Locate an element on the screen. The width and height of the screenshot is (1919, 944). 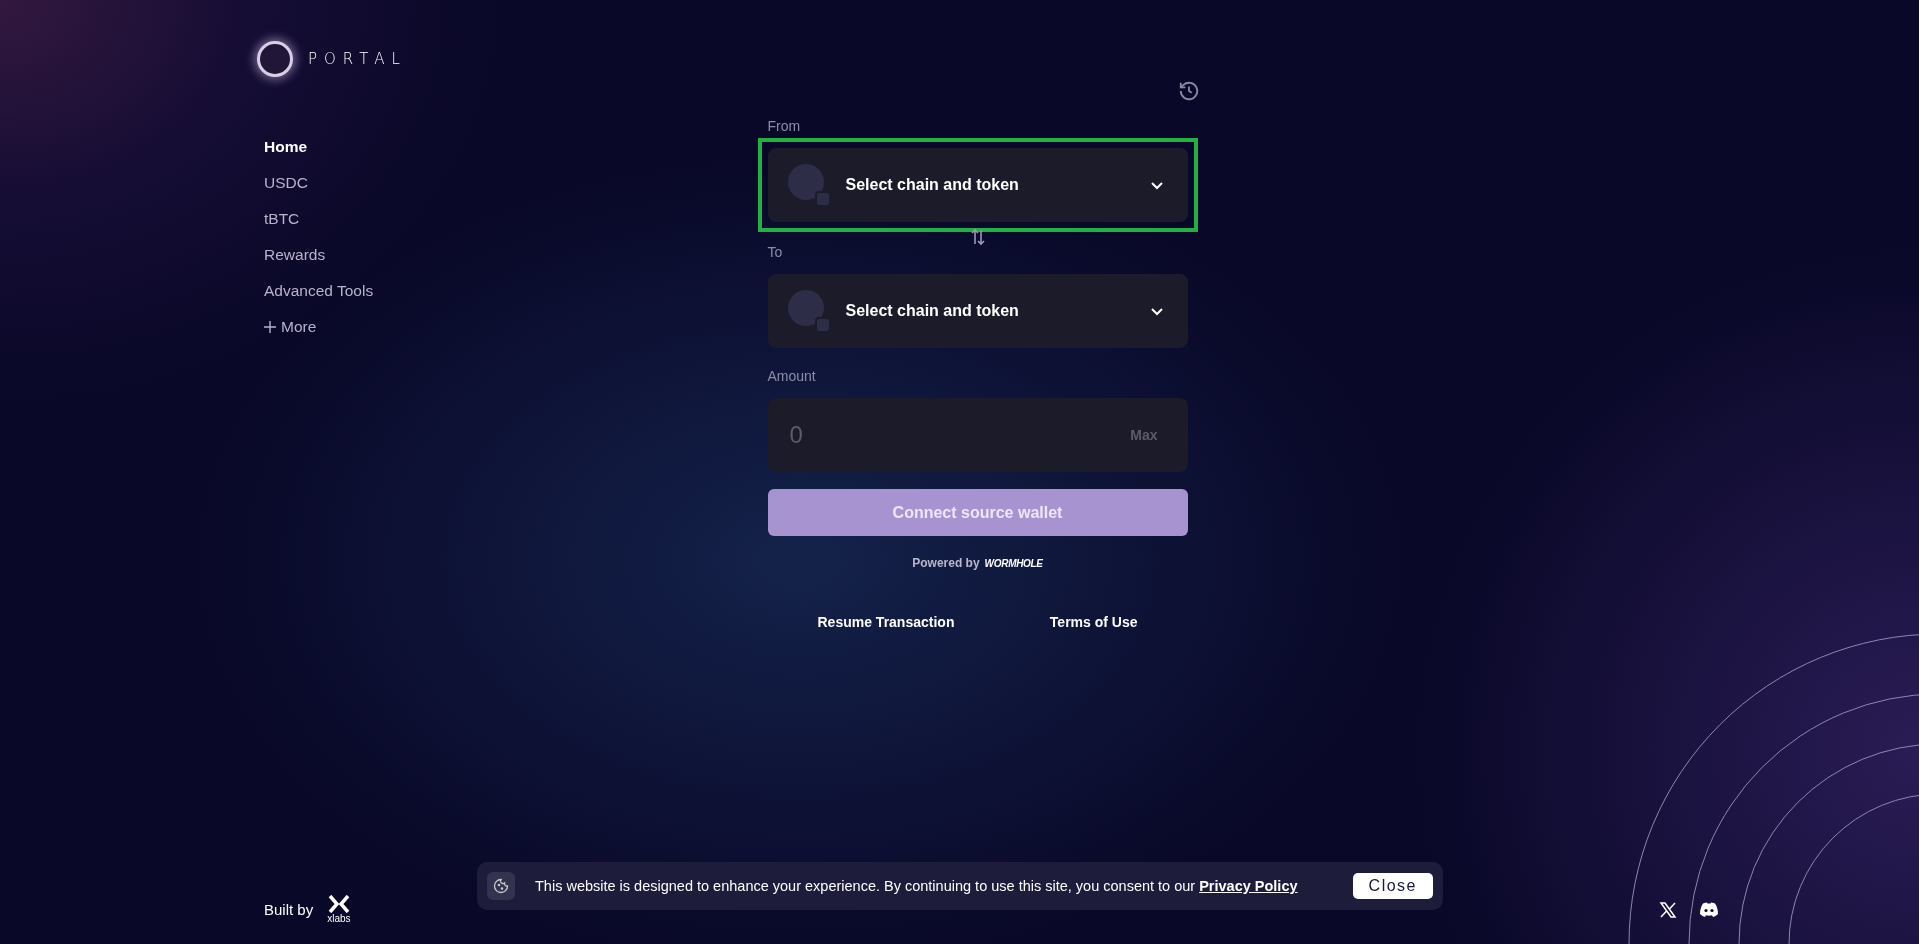
swap-icon is located at coordinates (977, 237).